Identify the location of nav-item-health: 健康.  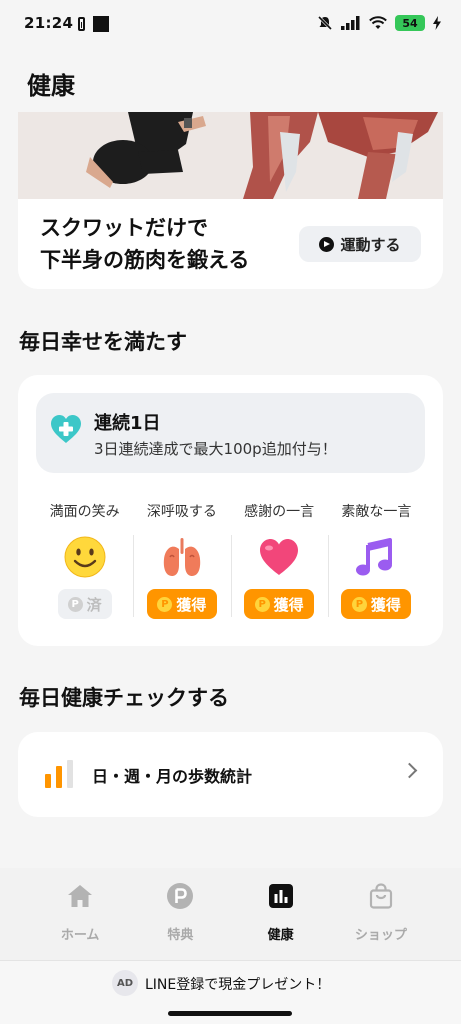
(281, 914).